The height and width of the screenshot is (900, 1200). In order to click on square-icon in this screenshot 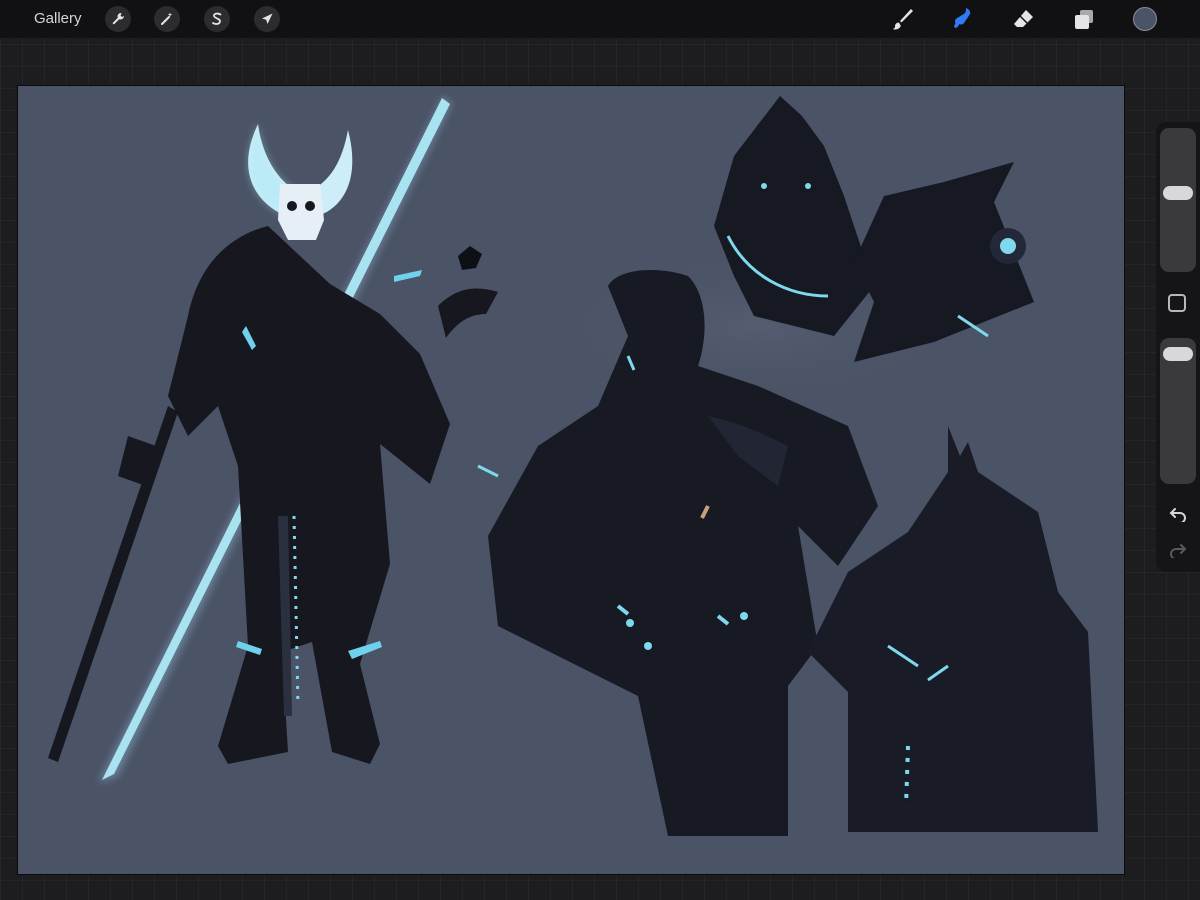, I will do `click(1177, 303)`.